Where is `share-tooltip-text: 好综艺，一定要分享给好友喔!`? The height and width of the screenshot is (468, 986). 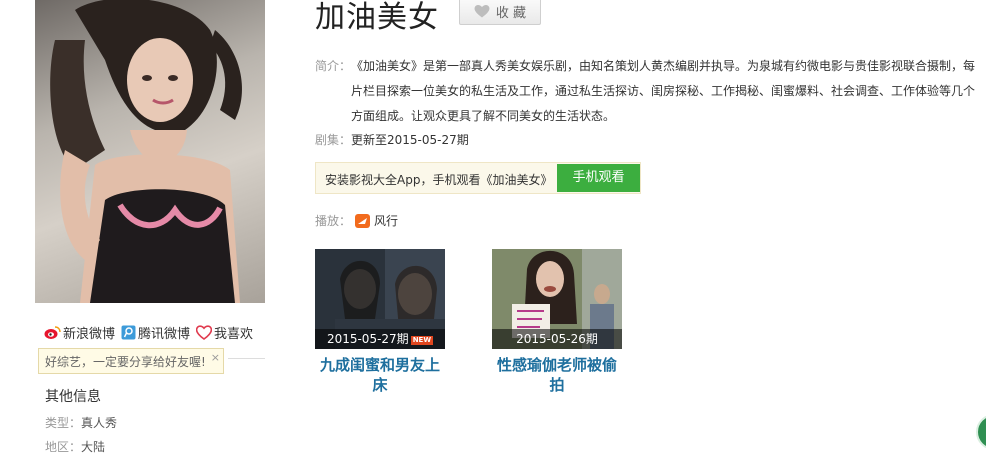
share-tooltip-text: 好综艺，一定要分享给好友喔! is located at coordinates (125, 362).